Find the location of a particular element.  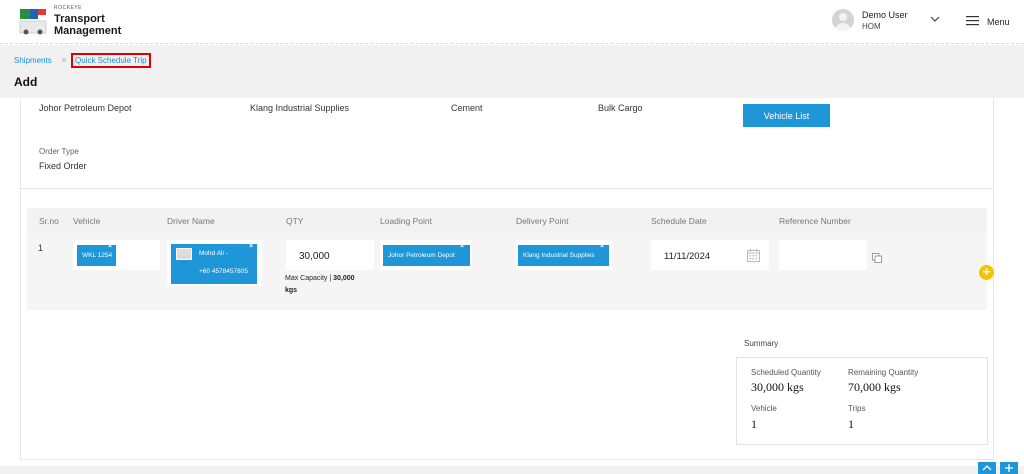

order-type-label: Order Type is located at coordinates (59, 151).